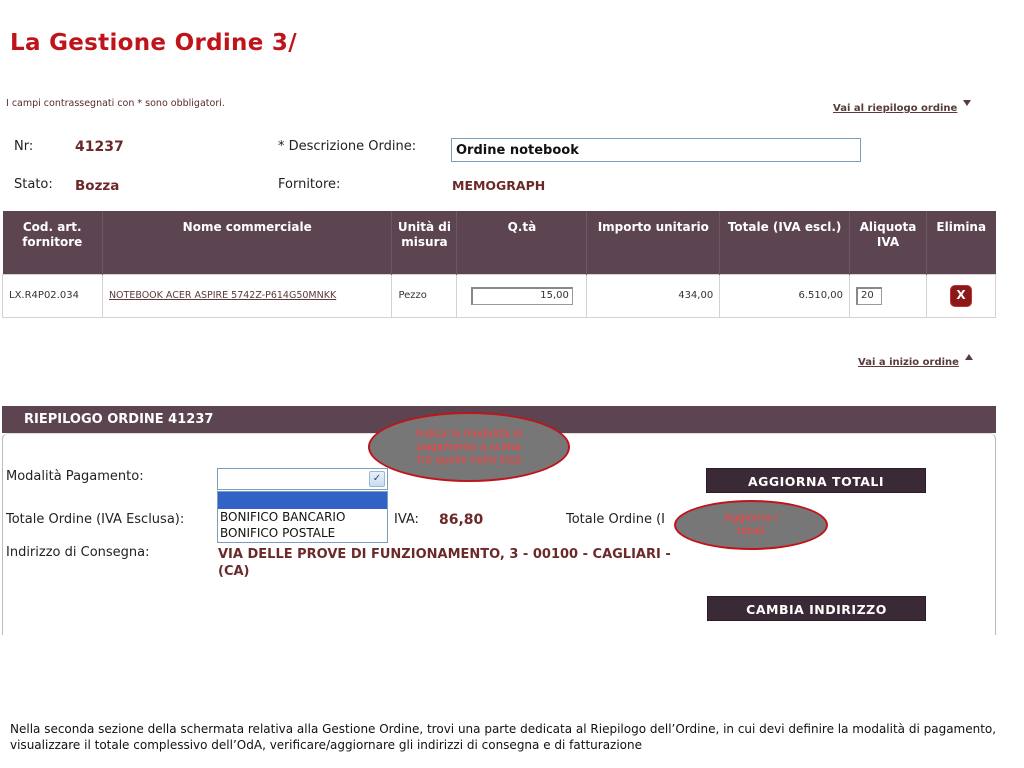 The height and width of the screenshot is (768, 1024). Describe the element at coordinates (309, 184) in the screenshot. I see `supplier-label: Fornitore:` at that location.